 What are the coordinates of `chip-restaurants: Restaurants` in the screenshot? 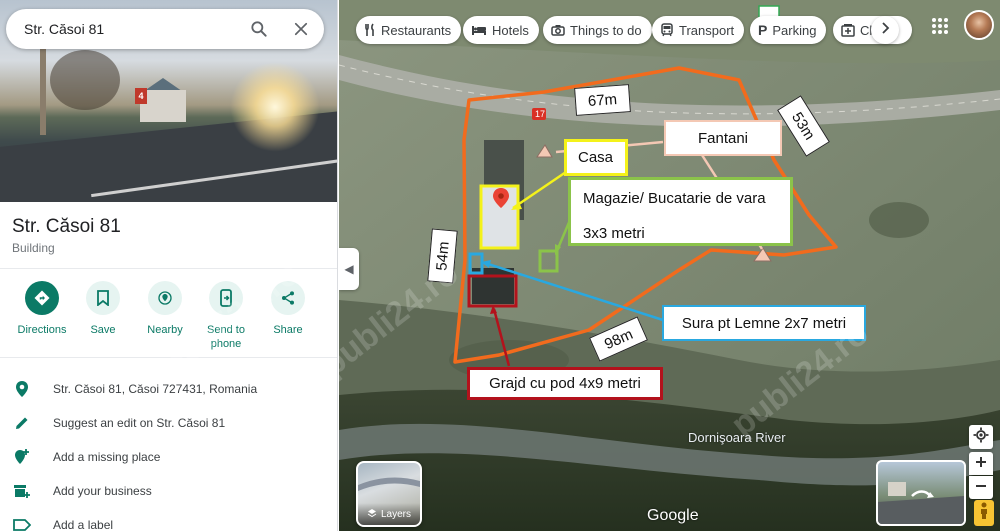 It's located at (409, 30).